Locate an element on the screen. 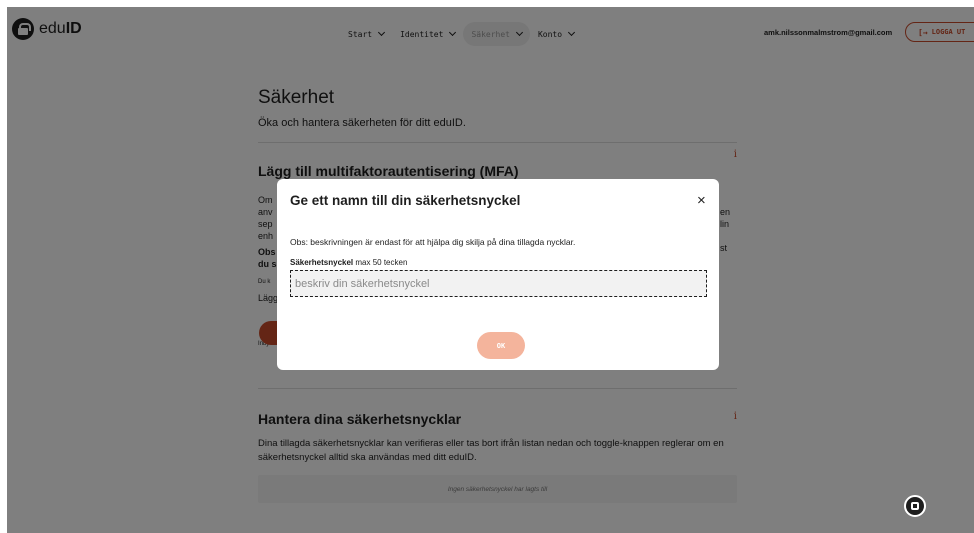 The height and width of the screenshot is (533, 974). key-name-input is located at coordinates (498, 283).